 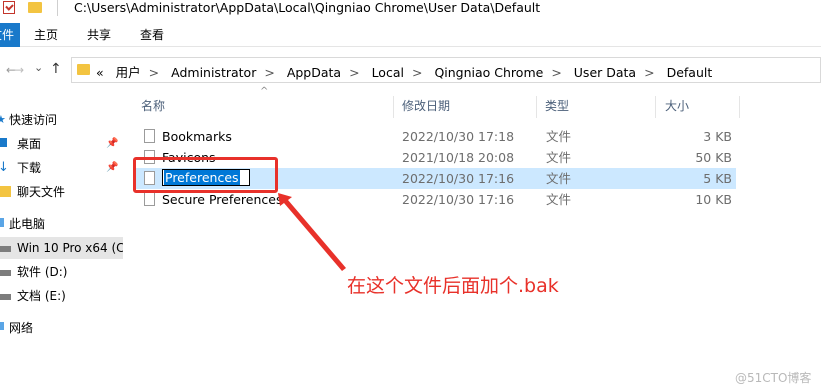 I want to click on watermark: @51CTO博客, so click(x=773, y=378).